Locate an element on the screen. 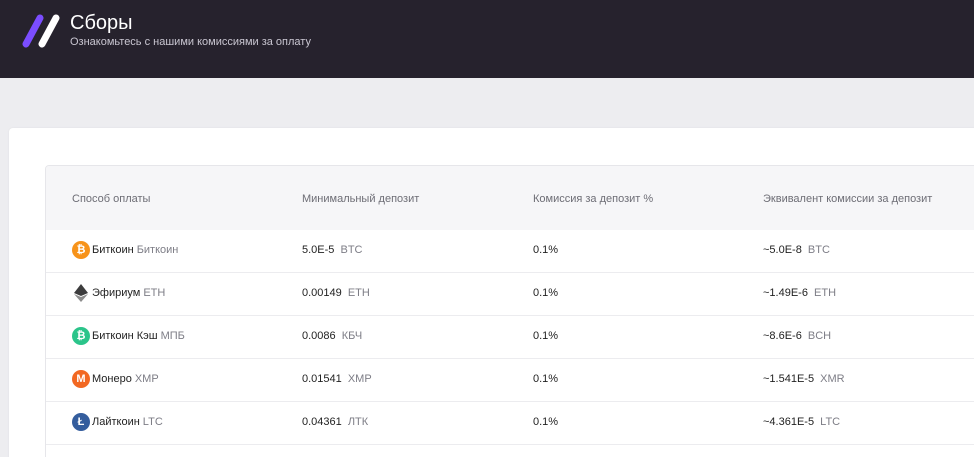 Image resolution: width=974 pixels, height=457 pixels. ethereum-icon is located at coordinates (81, 293).